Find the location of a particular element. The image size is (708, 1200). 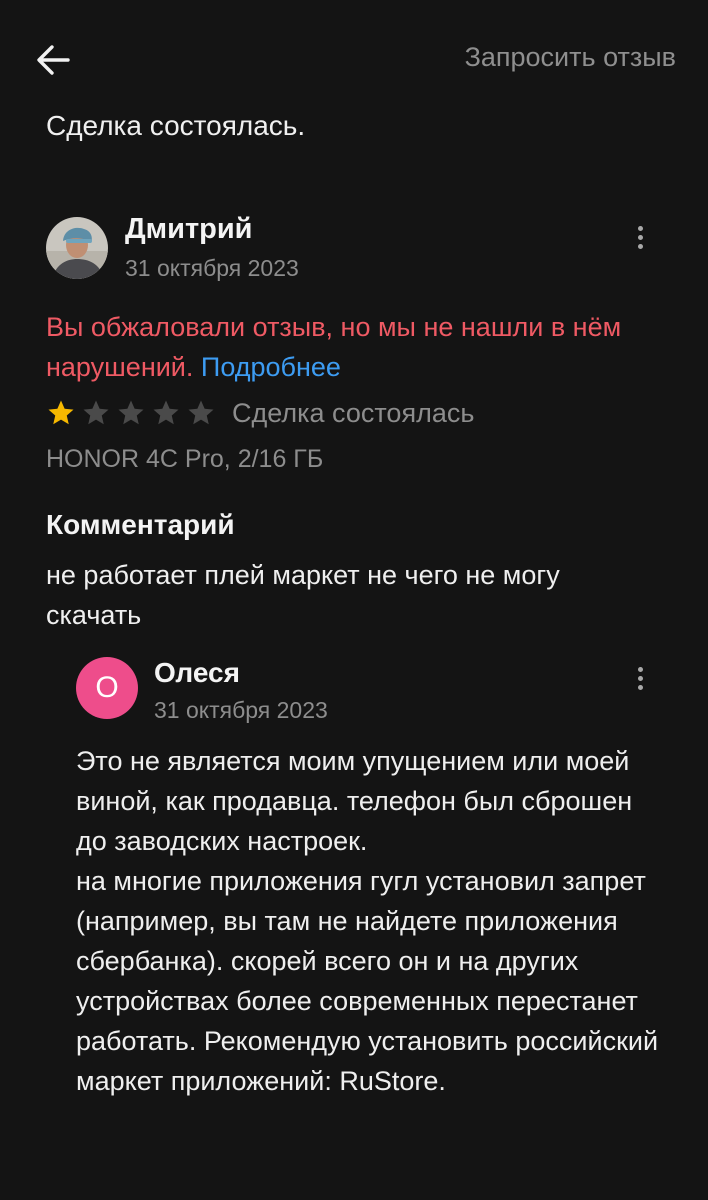

top-bar: Запросить отзыв is located at coordinates (354, 55).